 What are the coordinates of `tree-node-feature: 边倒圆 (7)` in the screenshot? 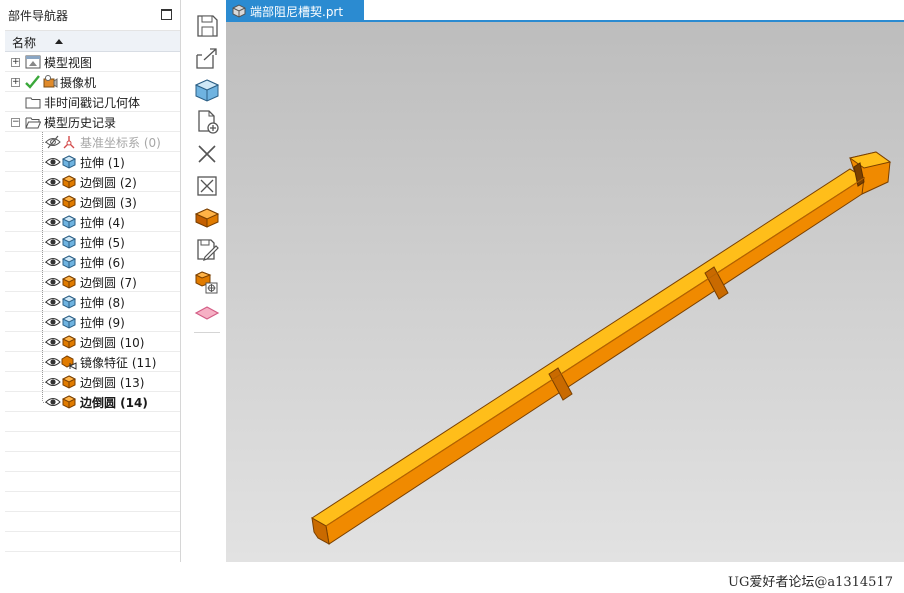 It's located at (92, 282).